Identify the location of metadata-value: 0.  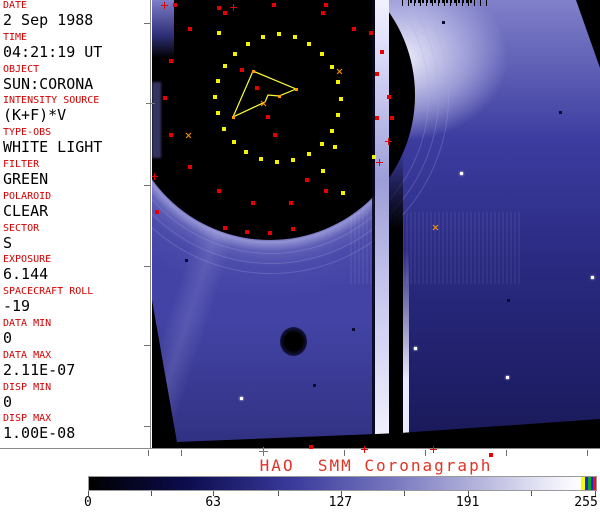
(8, 337).